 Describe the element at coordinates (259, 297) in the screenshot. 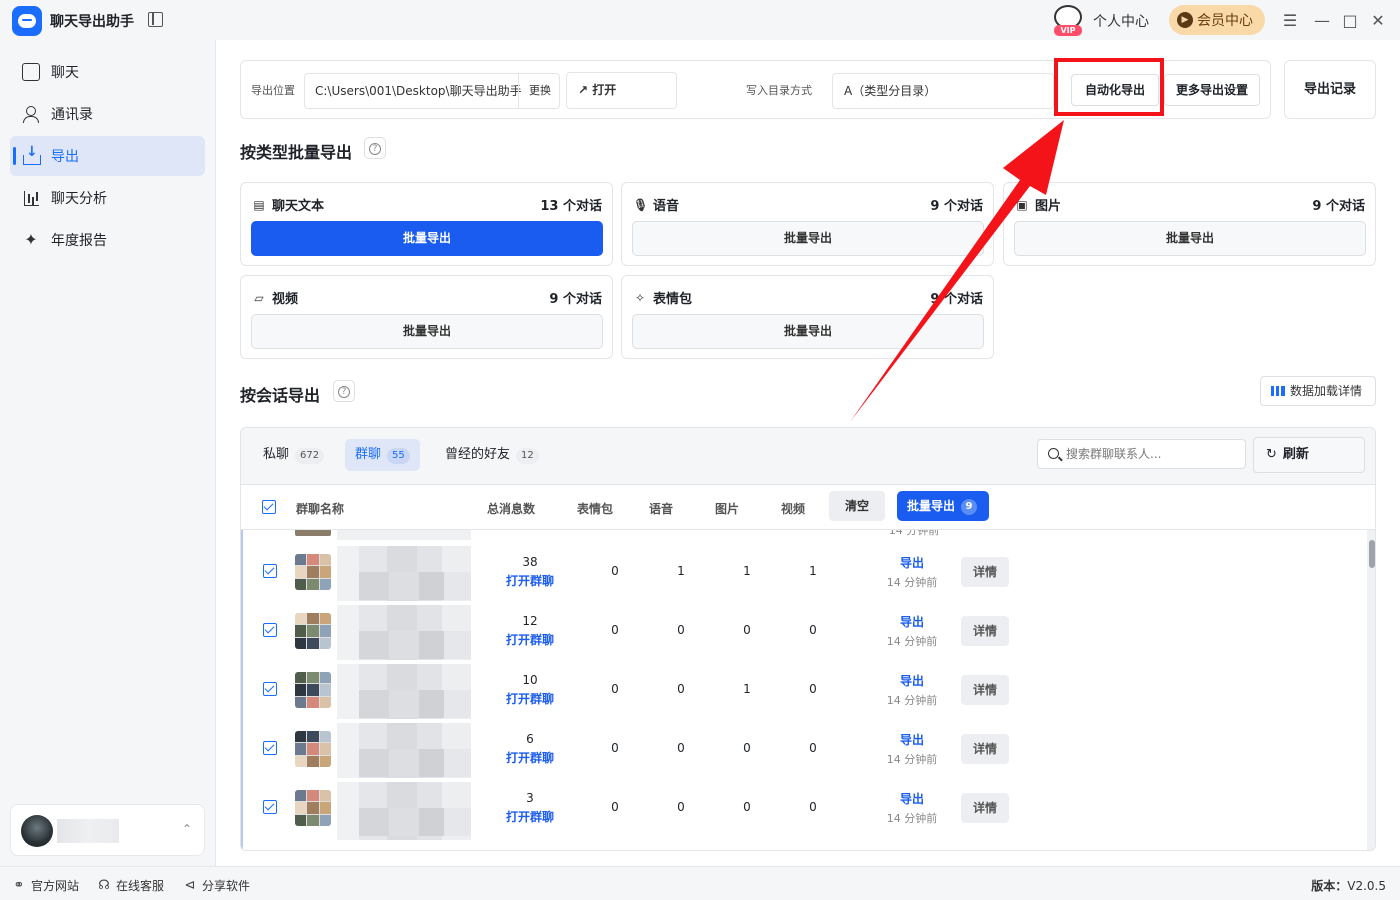

I see `video-icon: ▱` at that location.